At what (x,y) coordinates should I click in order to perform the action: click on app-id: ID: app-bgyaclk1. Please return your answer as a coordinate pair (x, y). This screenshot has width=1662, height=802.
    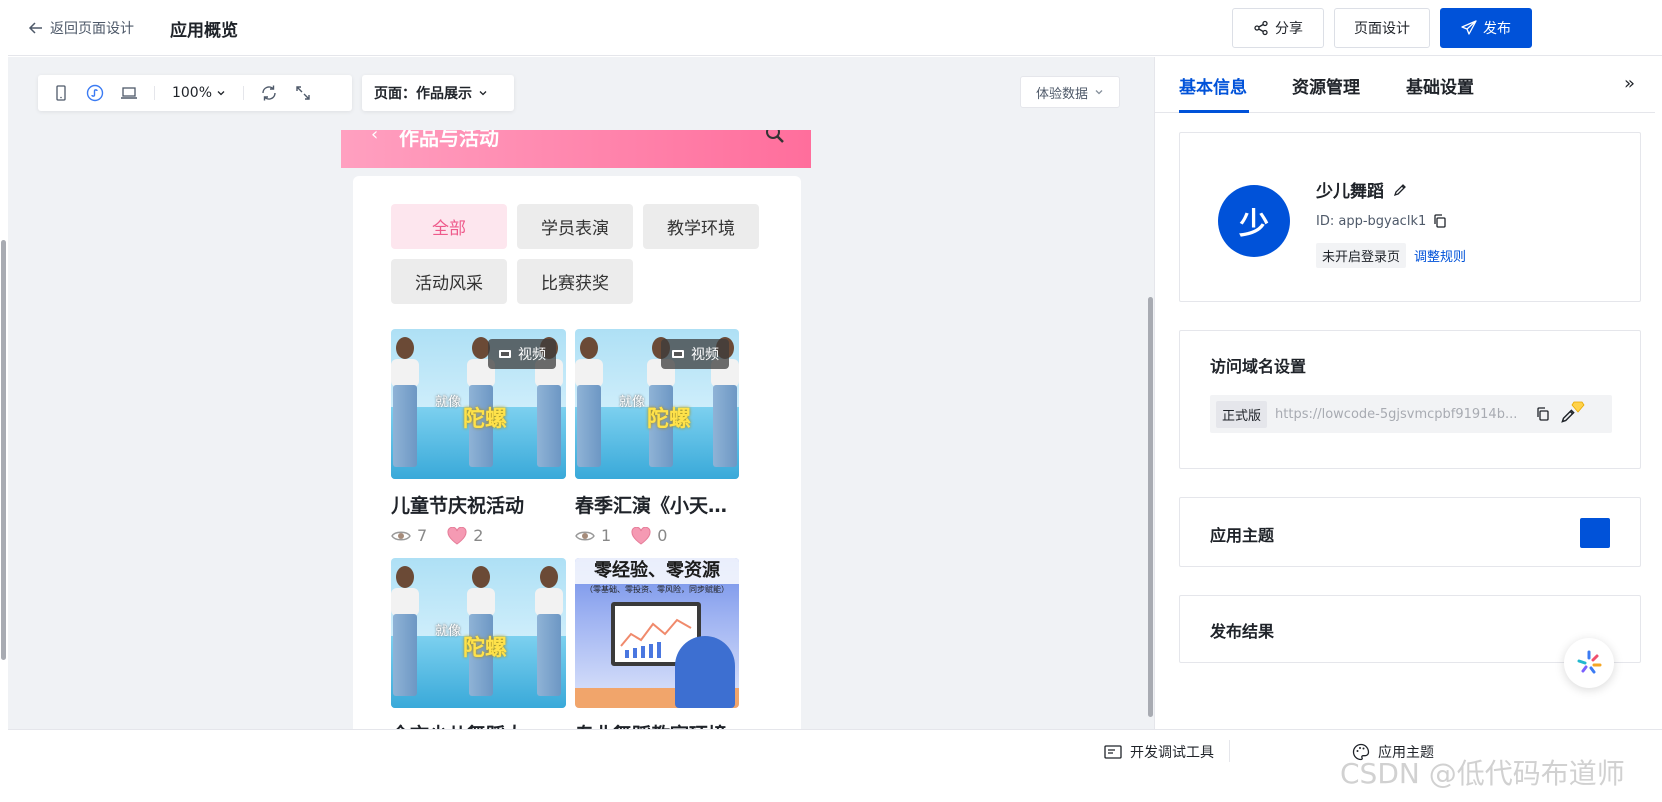
    Looking at the image, I should click on (1371, 221).